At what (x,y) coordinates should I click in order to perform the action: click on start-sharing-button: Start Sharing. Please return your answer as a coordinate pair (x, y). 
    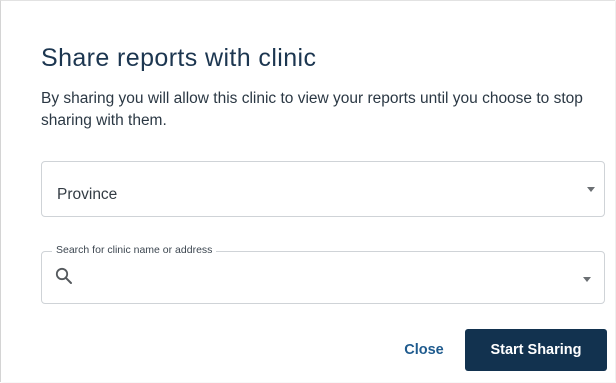
    Looking at the image, I should click on (536, 350).